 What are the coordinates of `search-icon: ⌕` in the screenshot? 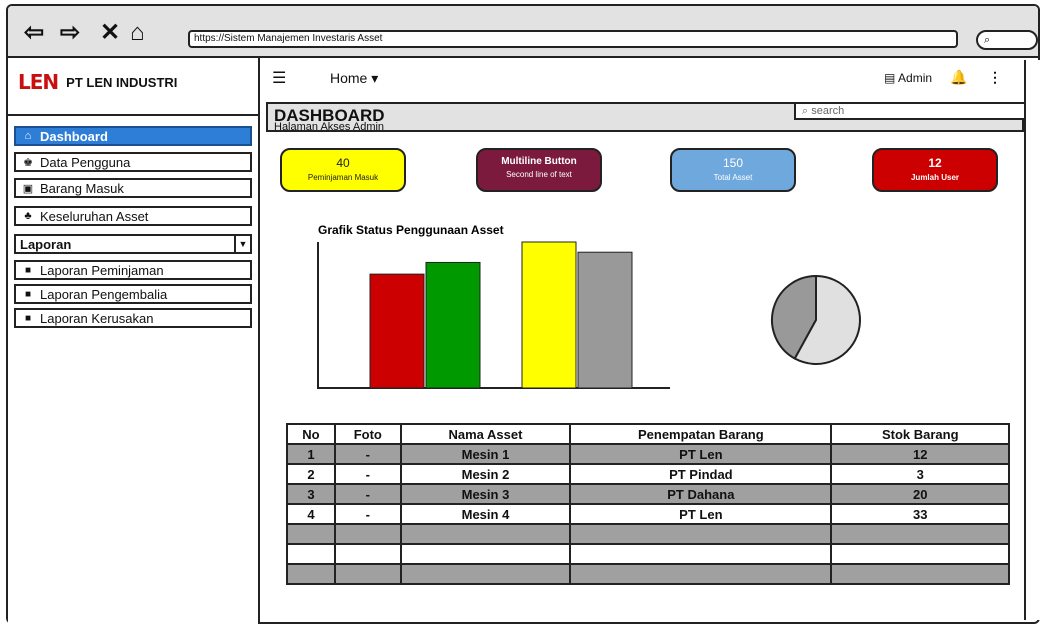 It's located at (987, 40).